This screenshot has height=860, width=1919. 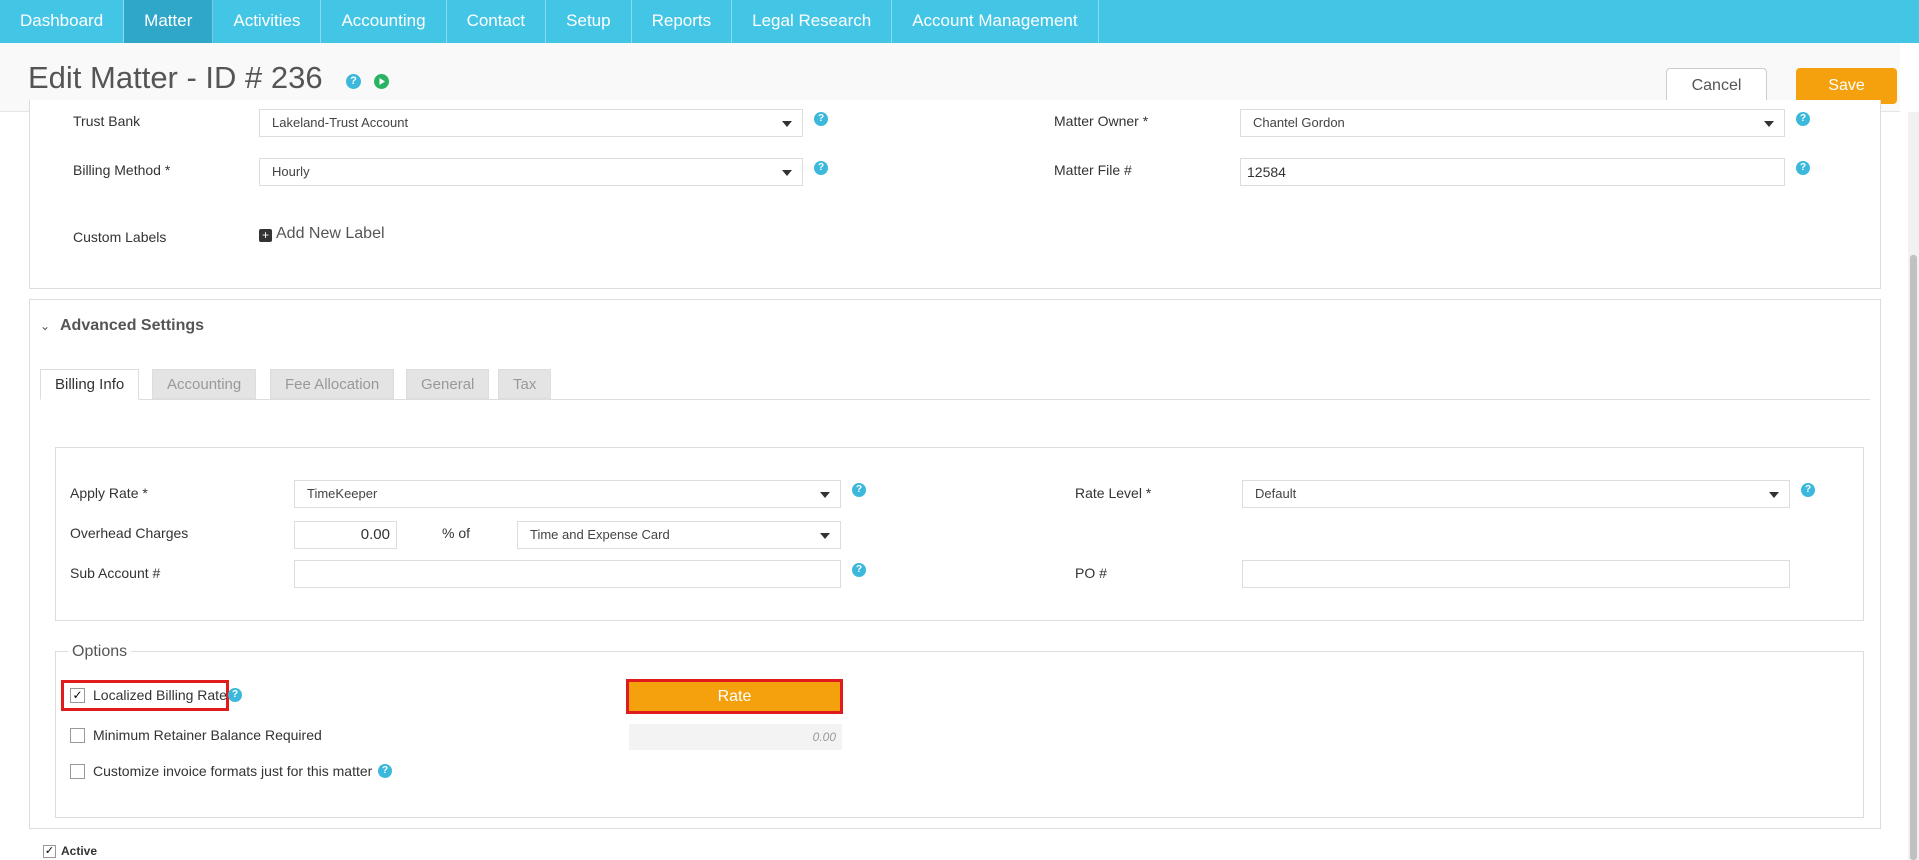 I want to click on active-checkbox: ✓, so click(x=49, y=851).